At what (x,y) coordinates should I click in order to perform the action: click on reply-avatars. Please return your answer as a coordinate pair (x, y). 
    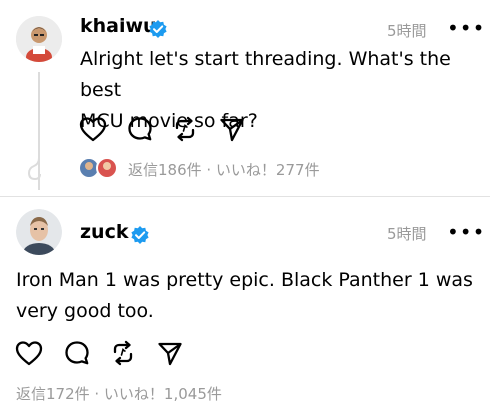
    Looking at the image, I should click on (99, 168).